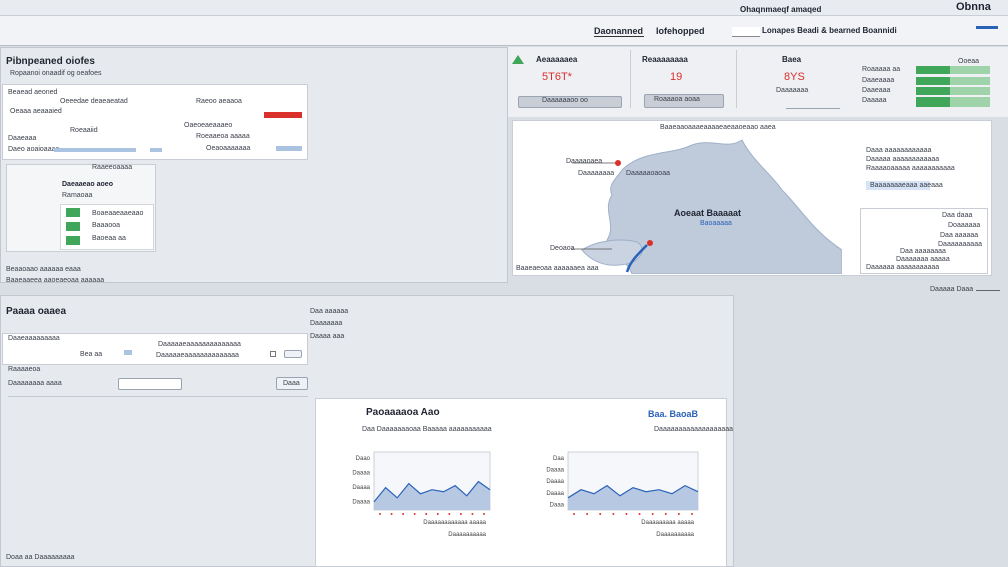 The width and height of the screenshot is (1008, 567). What do you see at coordinates (223, 136) in the screenshot?
I see `filter-row-1: Roeaaeoa aaaaa` at bounding box center [223, 136].